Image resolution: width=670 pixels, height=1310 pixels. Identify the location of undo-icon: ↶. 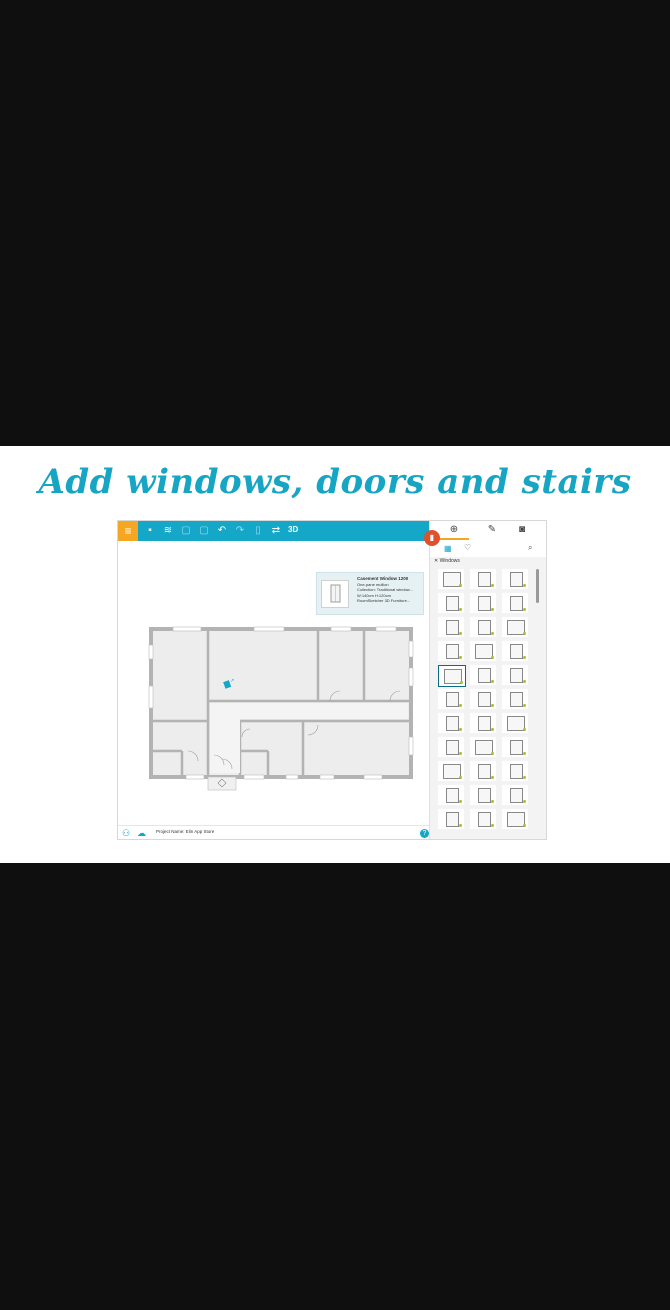
(222, 531).